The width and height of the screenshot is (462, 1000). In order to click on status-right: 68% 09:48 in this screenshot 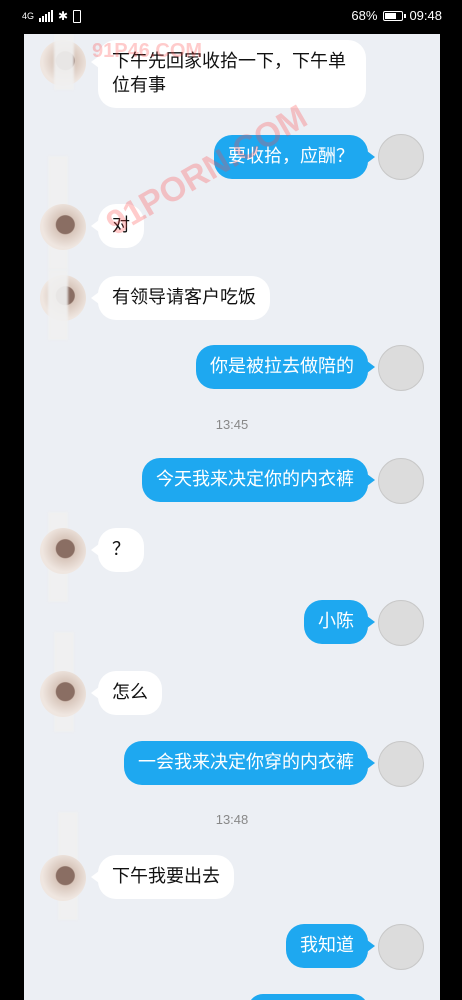, I will do `click(396, 15)`.